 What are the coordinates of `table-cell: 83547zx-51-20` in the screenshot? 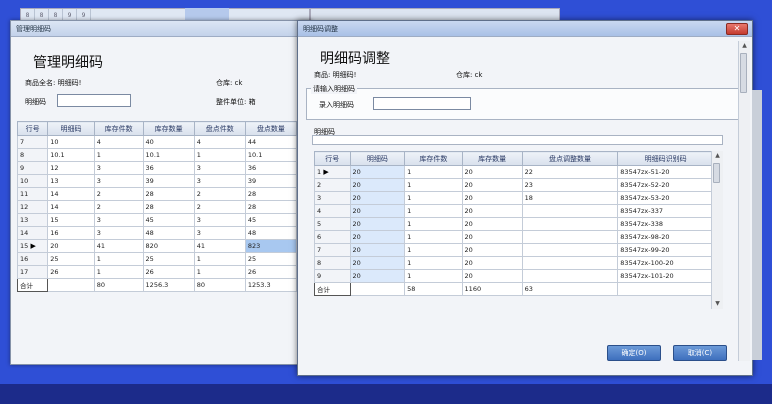 It's located at (665, 172).